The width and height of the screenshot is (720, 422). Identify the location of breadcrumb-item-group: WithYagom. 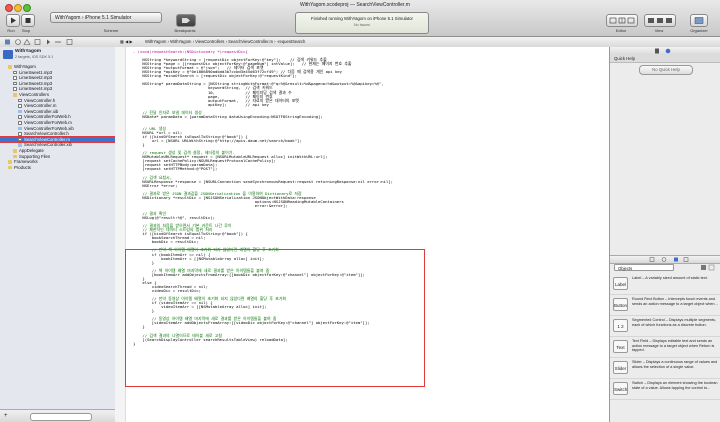
(180, 41).